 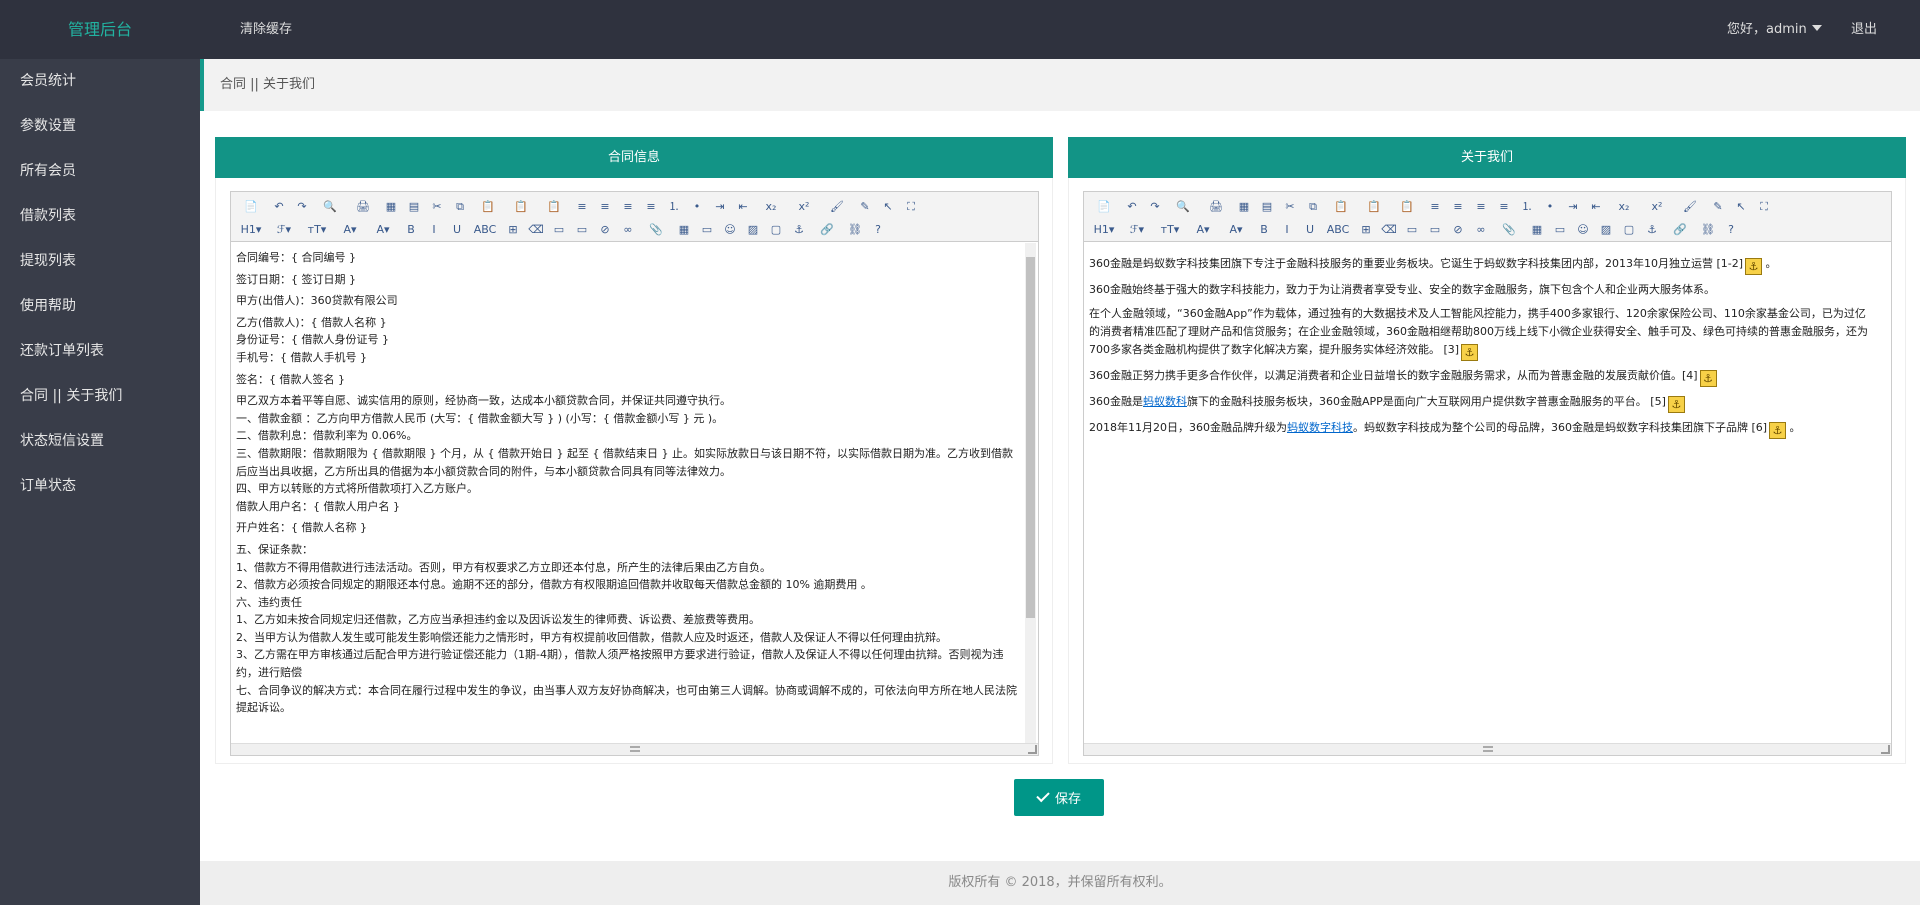 What do you see at coordinates (513, 230) in the screenshot?
I see `toolbar-button-icon: ⊞` at bounding box center [513, 230].